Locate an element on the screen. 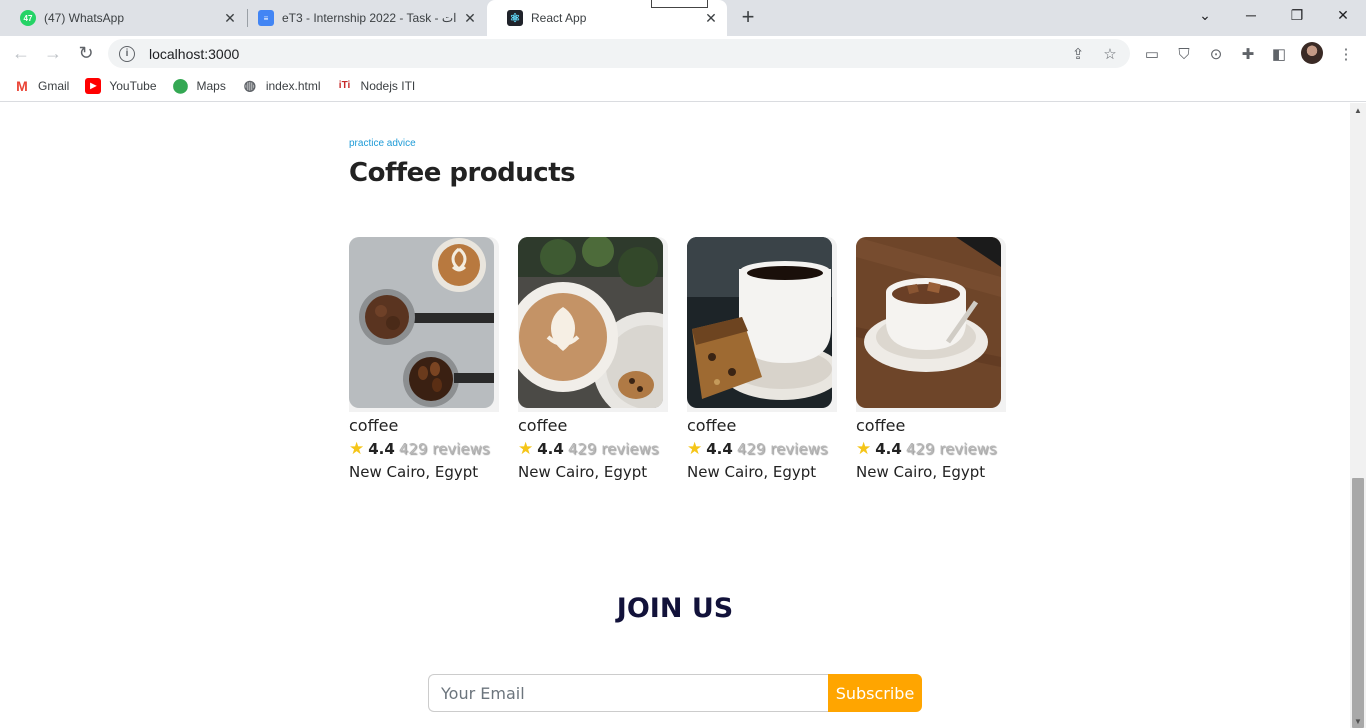 The image size is (1366, 728). subscribe-button: Subscribe is located at coordinates (875, 693).